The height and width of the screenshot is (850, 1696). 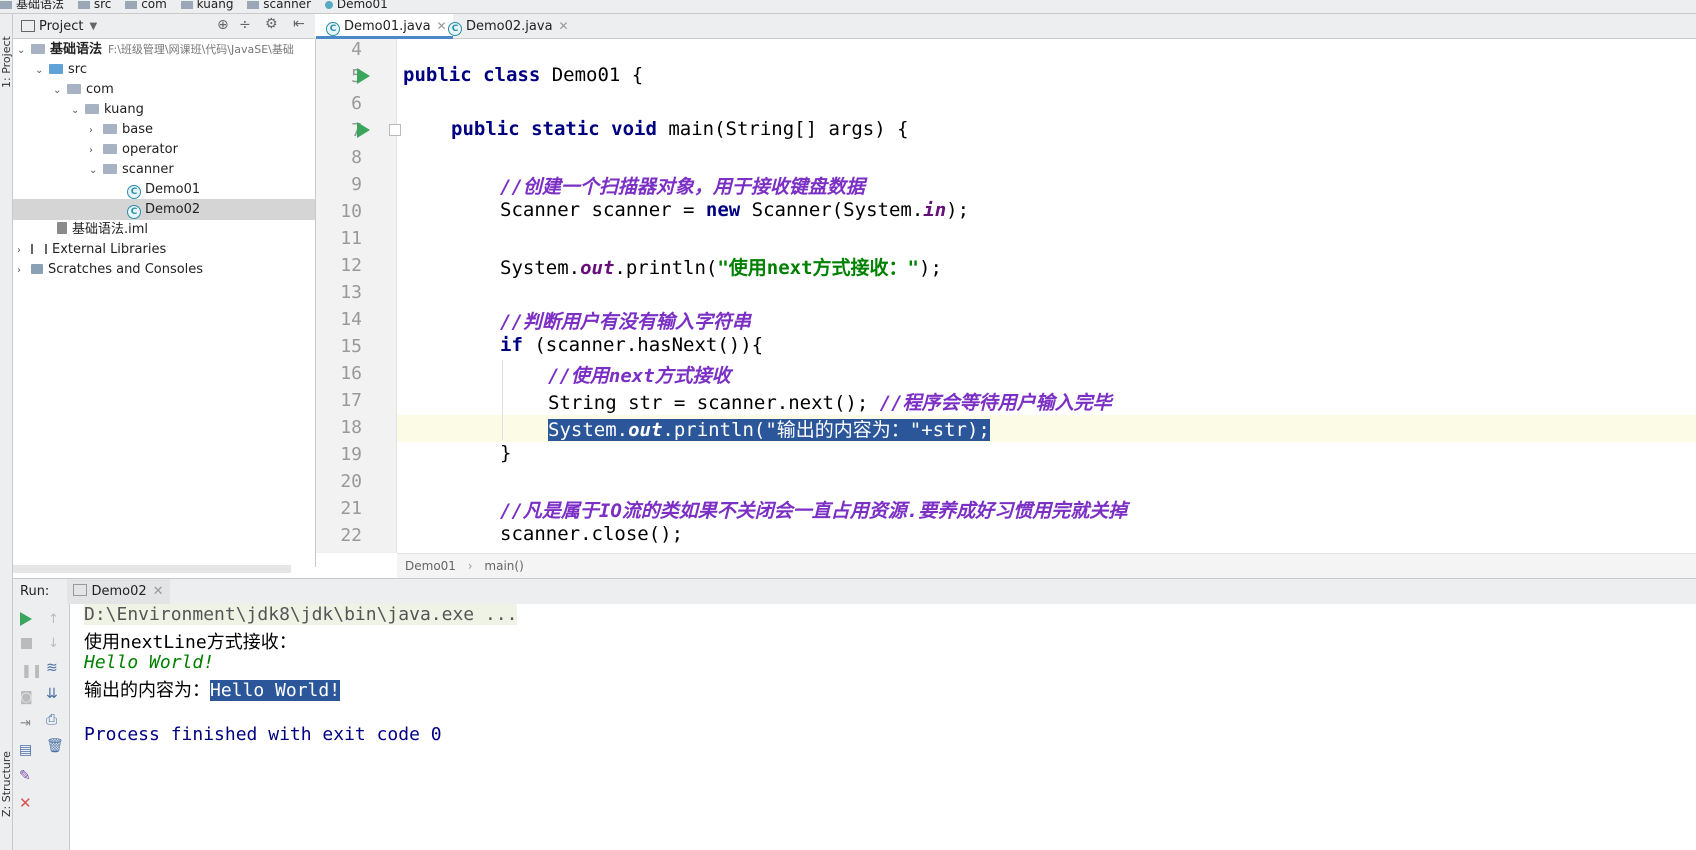 I want to click on breadcrumb-method: main(), so click(x=503, y=566).